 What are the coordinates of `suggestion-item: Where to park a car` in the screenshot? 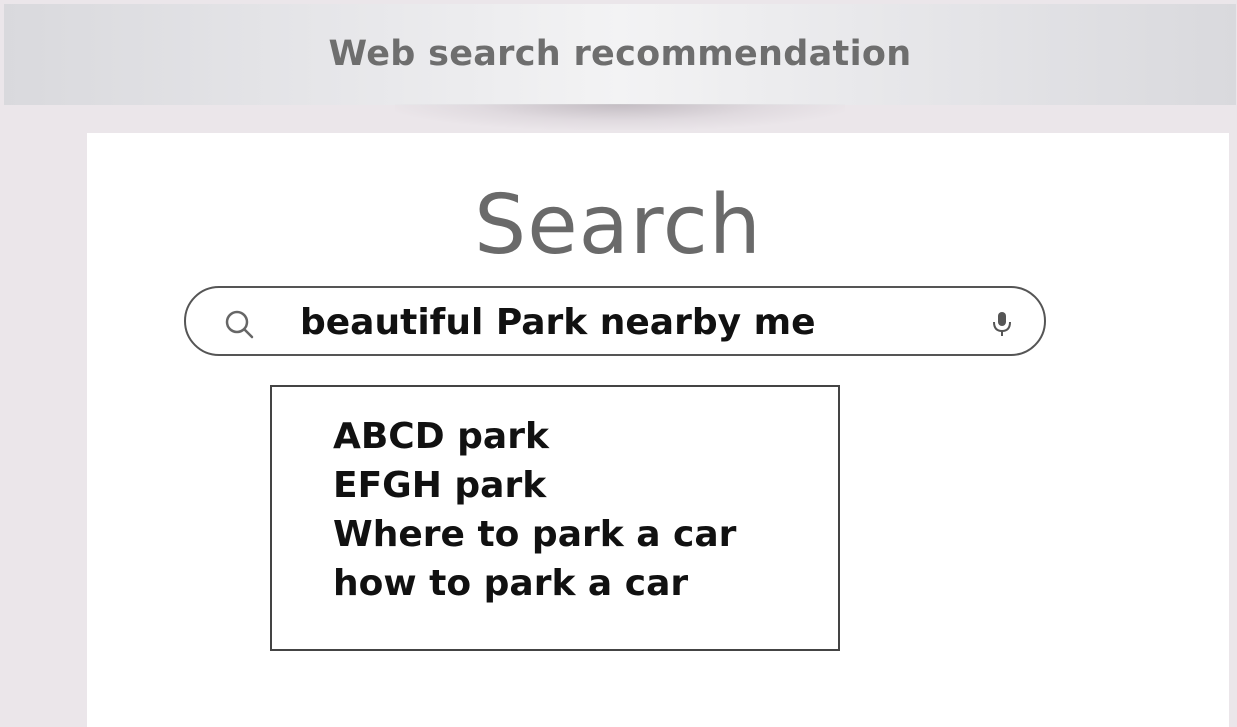 It's located at (534, 535).